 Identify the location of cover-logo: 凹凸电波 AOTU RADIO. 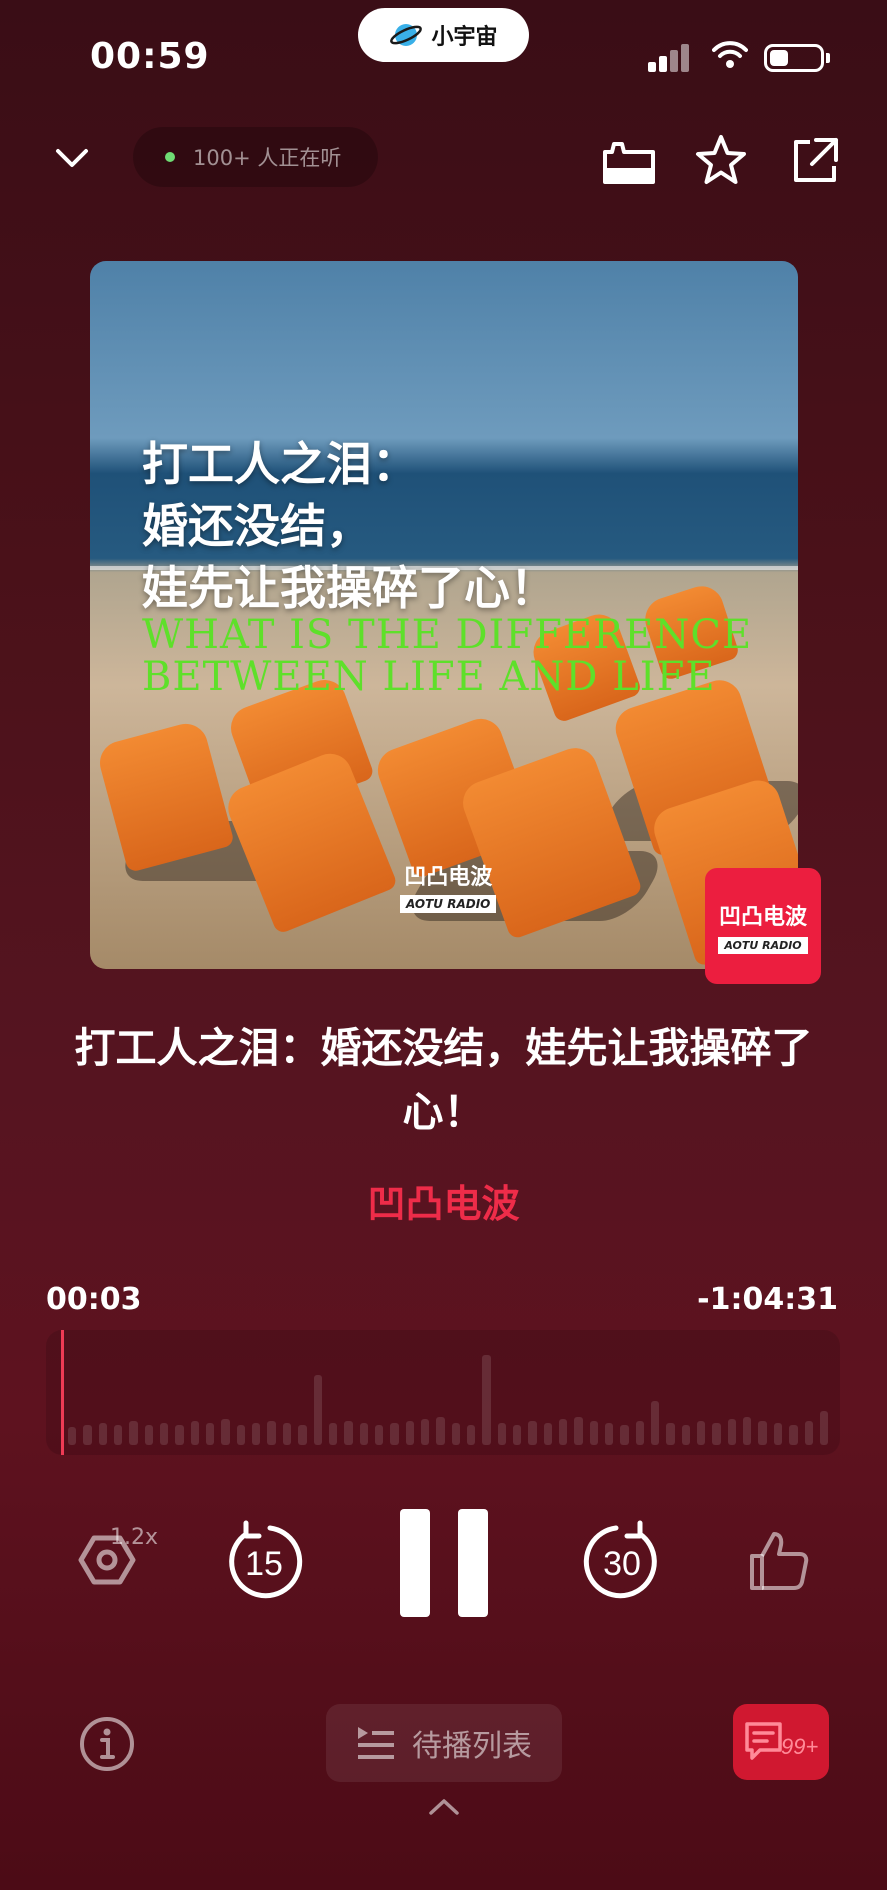
(448, 886).